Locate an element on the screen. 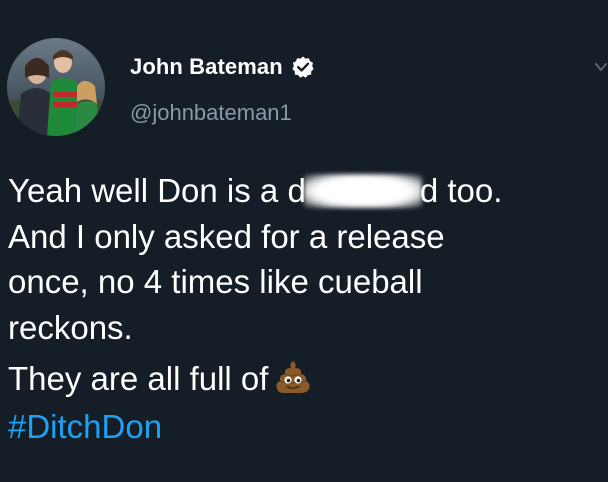 The image size is (608, 482). tweet-line-1: Yeah well Don is a d d too. is located at coordinates (306, 191).